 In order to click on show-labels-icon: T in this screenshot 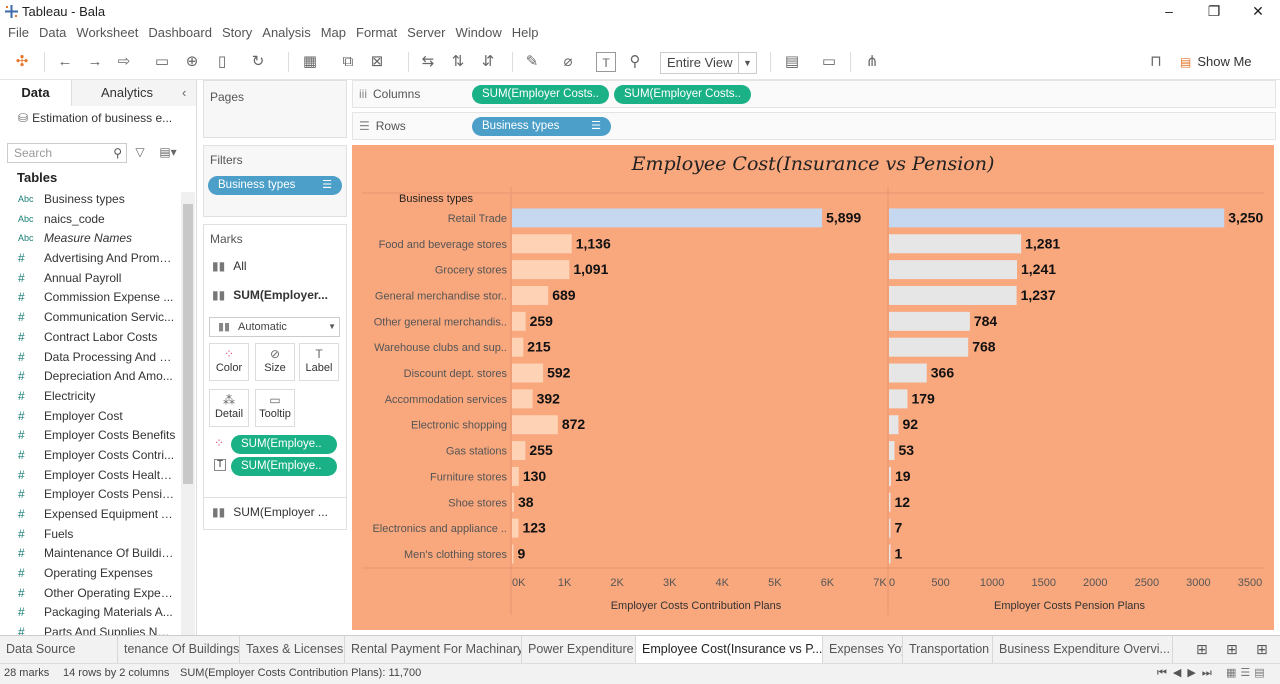, I will do `click(606, 62)`.